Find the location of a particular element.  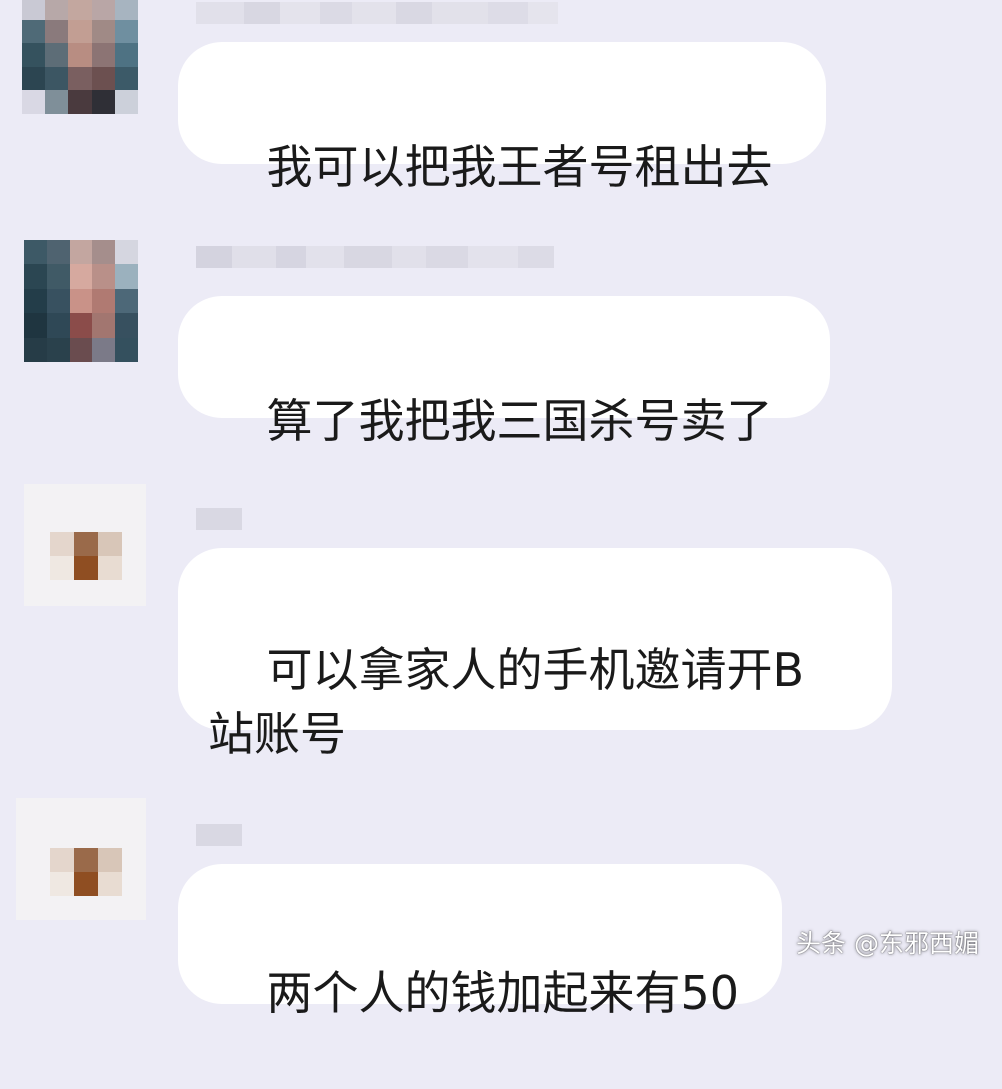

watermark: 头条 @东邪西媚 is located at coordinates (887, 943).